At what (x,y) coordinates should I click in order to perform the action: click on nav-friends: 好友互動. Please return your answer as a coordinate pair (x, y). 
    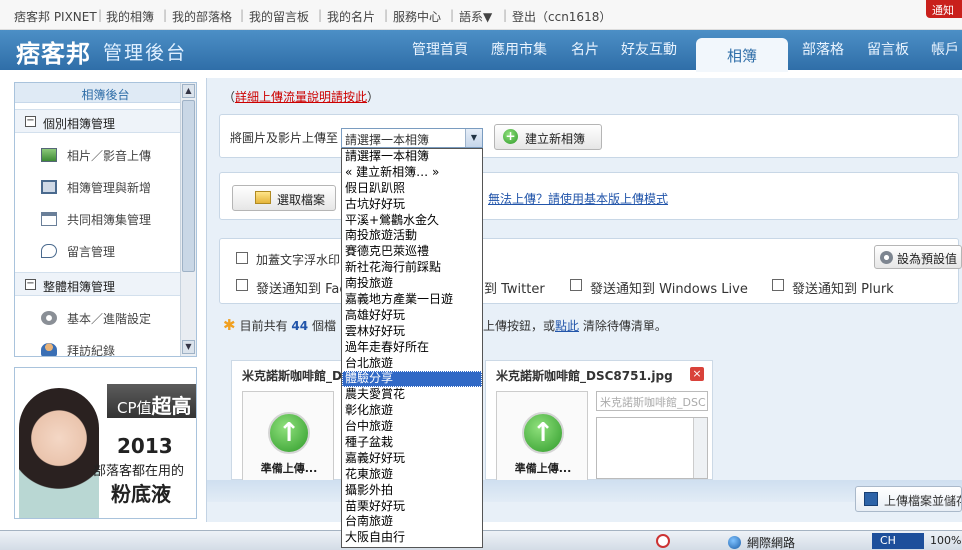
    Looking at the image, I should click on (649, 49).